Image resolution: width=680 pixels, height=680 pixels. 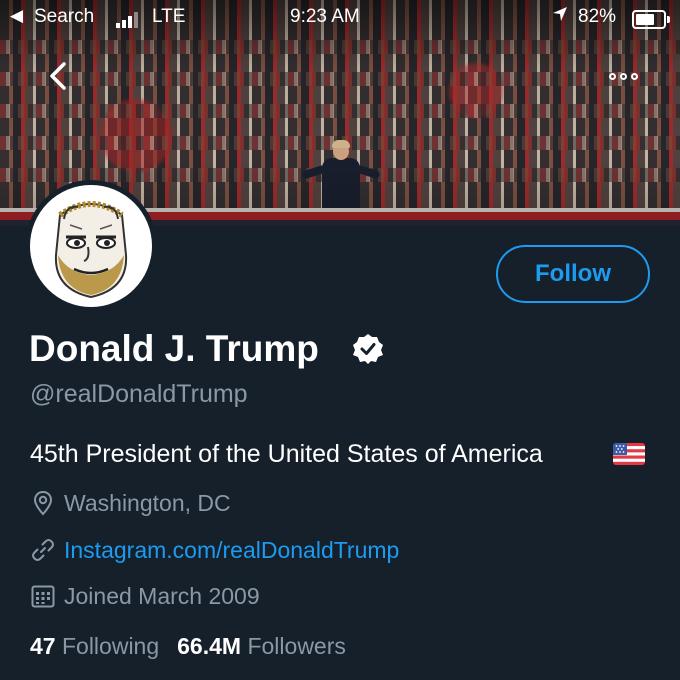 I want to click on back-button, so click(x=58, y=76).